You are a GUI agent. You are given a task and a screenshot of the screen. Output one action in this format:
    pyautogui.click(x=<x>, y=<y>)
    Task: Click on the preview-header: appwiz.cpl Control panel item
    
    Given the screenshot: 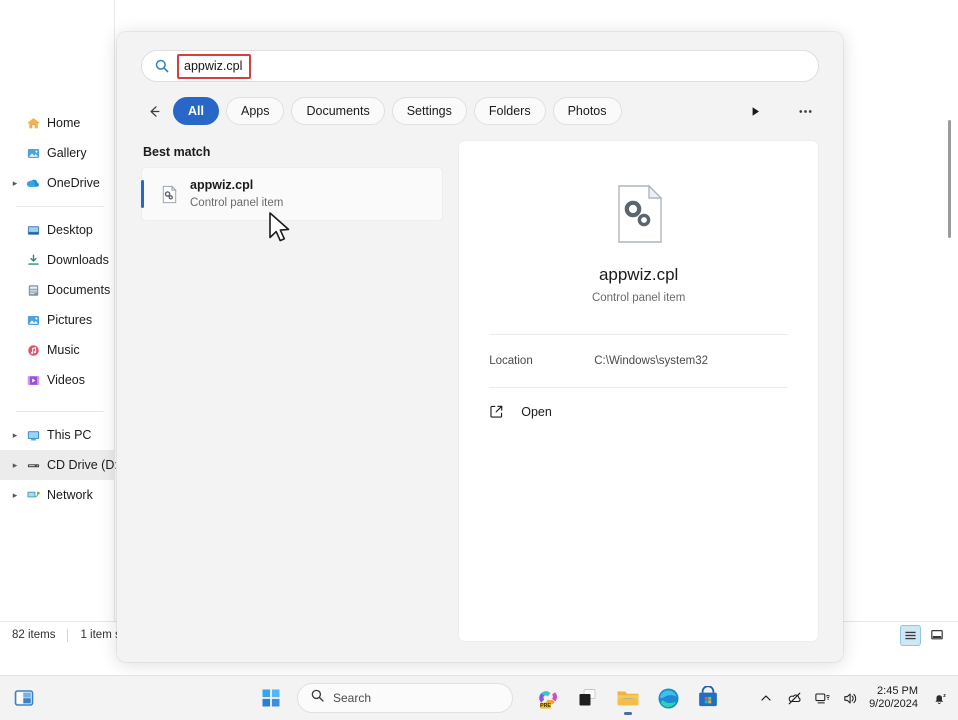 What is the action you would take?
    pyautogui.click(x=638, y=222)
    